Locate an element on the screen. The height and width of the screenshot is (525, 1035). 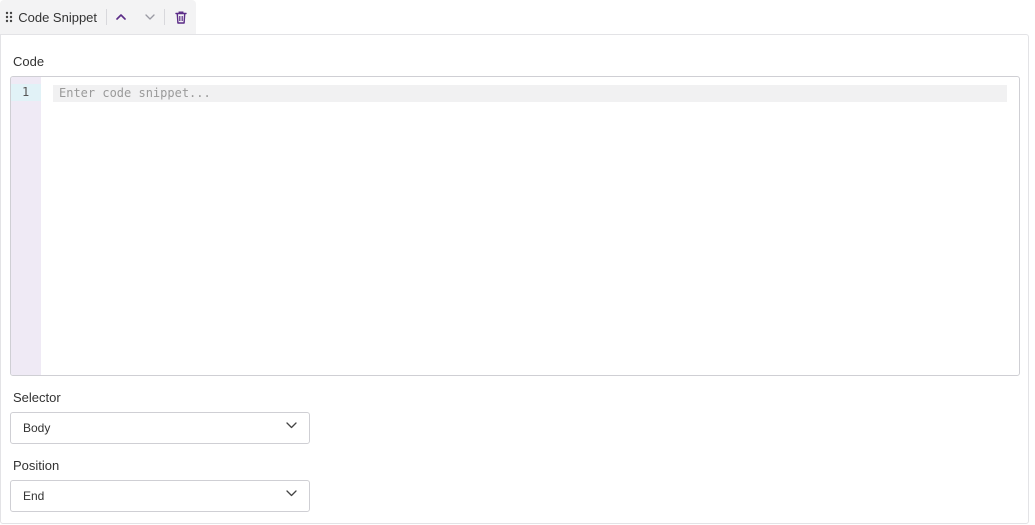
block-header: Code Snippet is located at coordinates (98, 17).